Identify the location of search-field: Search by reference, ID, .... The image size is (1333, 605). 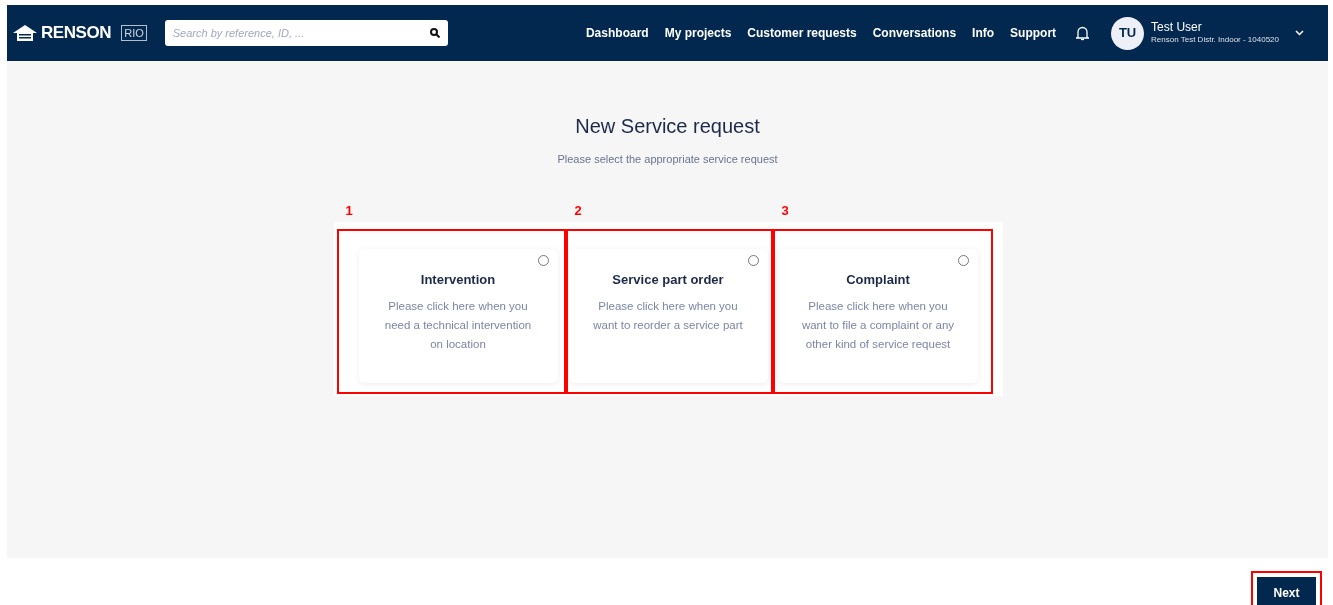
(306, 33).